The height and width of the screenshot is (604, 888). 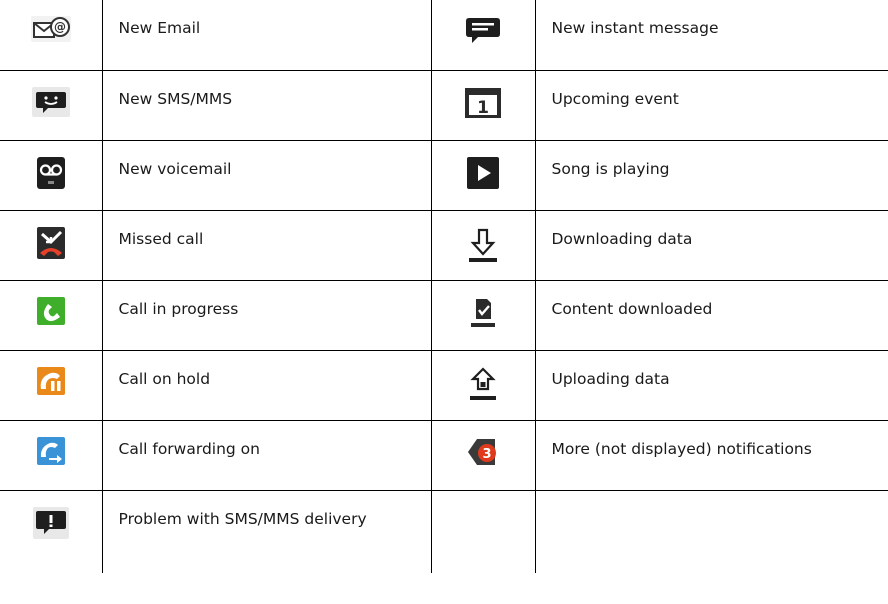 I want to click on label-cell: New SMS/MMS, so click(x=266, y=105).